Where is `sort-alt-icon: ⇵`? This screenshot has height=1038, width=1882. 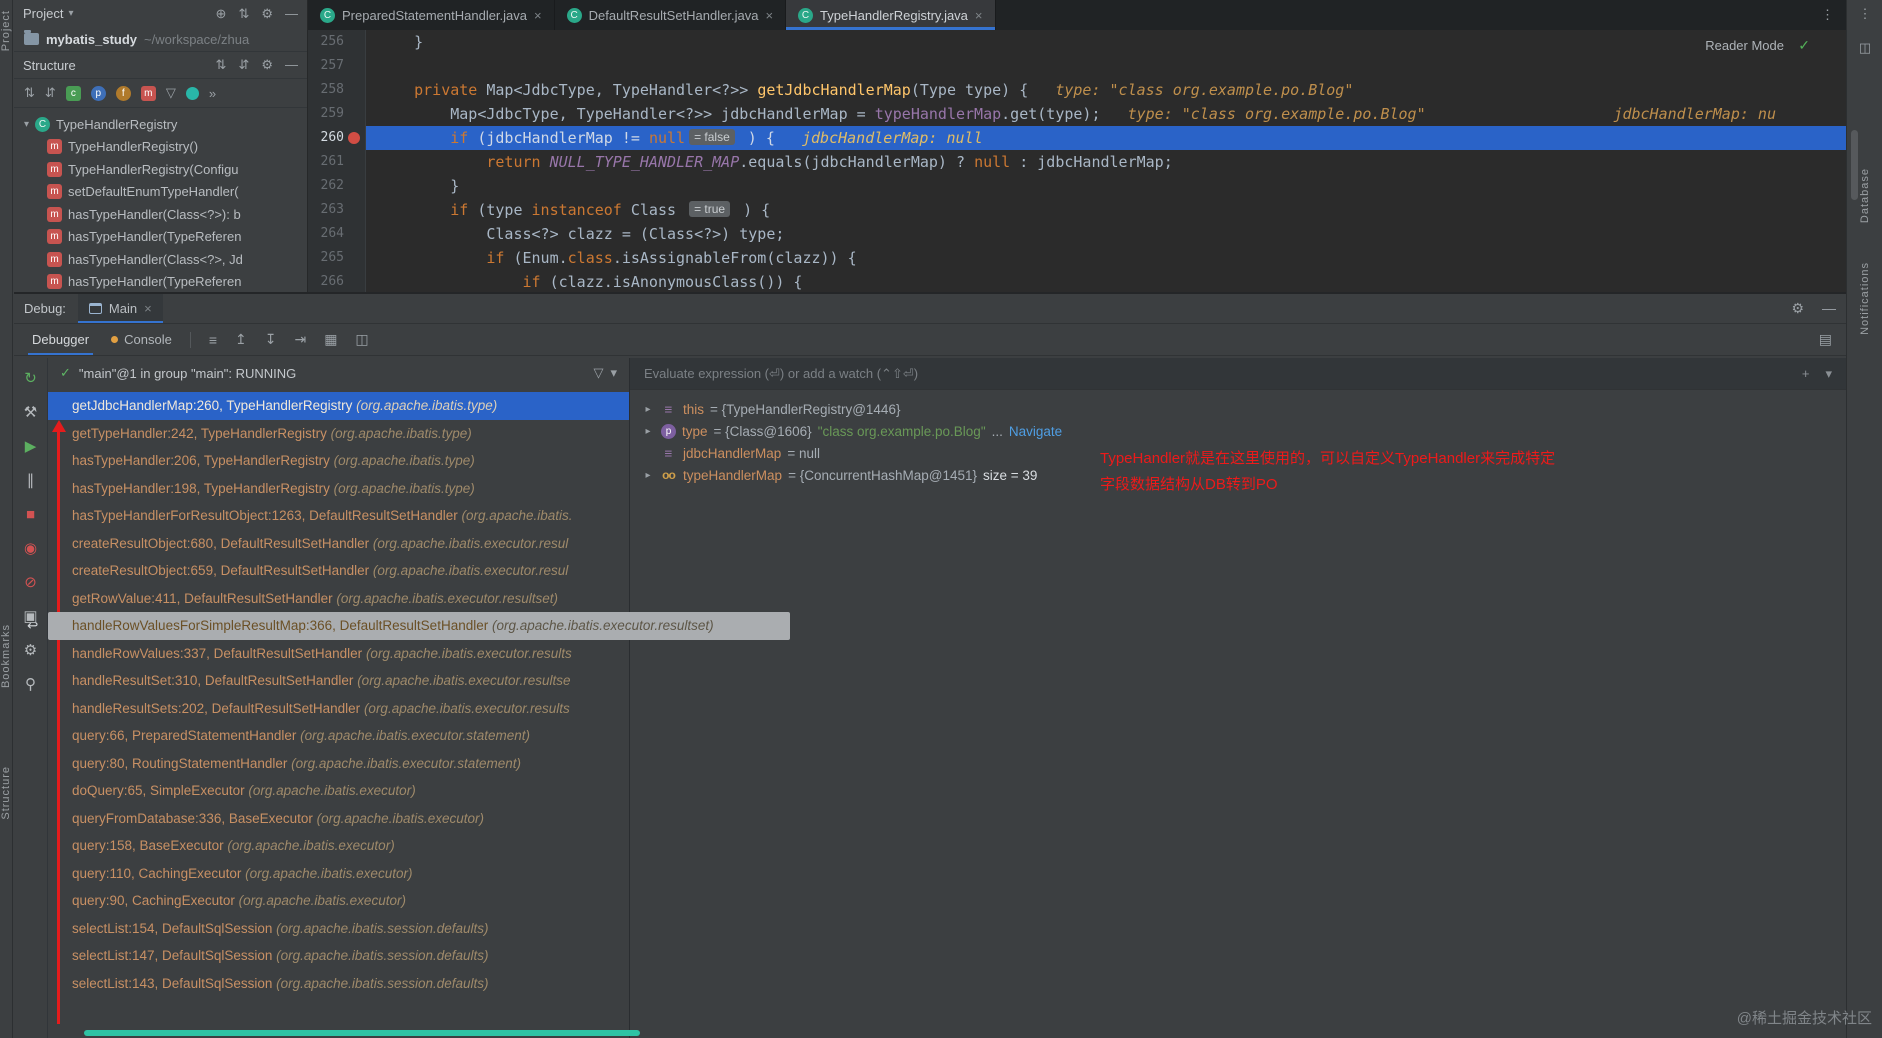 sort-alt-icon: ⇵ is located at coordinates (243, 65).